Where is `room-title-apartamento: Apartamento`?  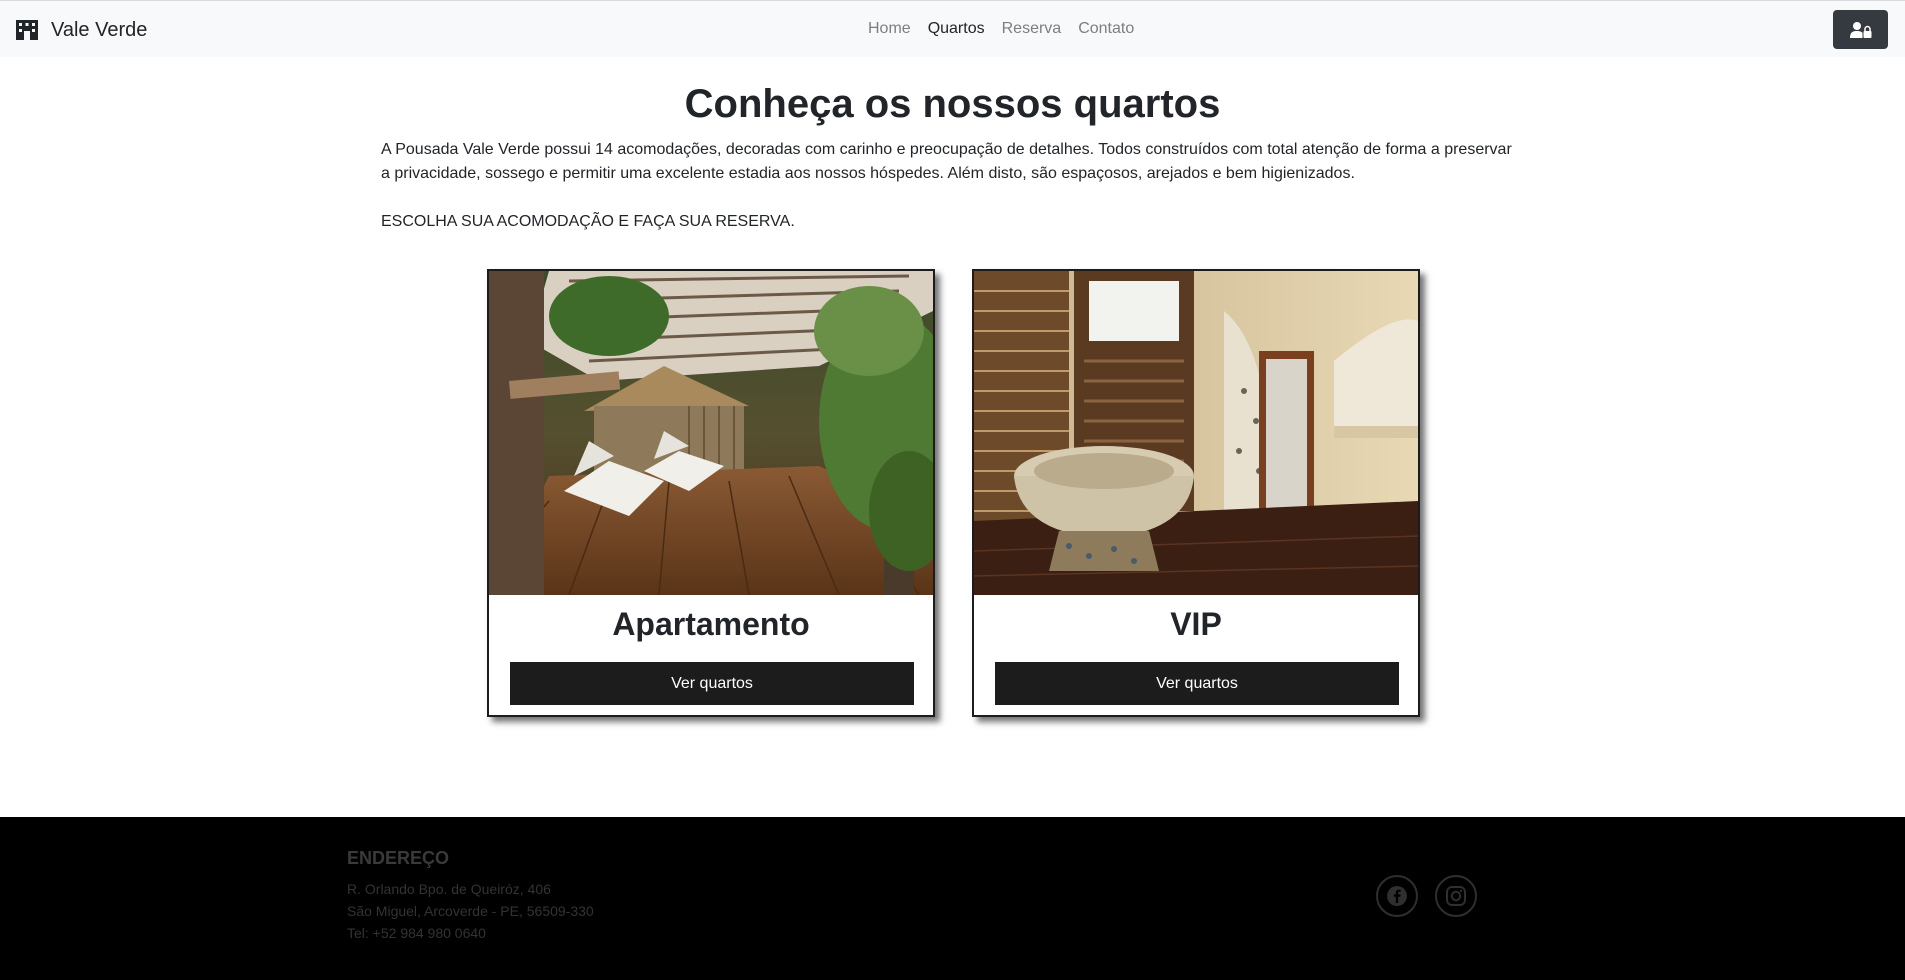
room-title-apartamento: Apartamento is located at coordinates (711, 624).